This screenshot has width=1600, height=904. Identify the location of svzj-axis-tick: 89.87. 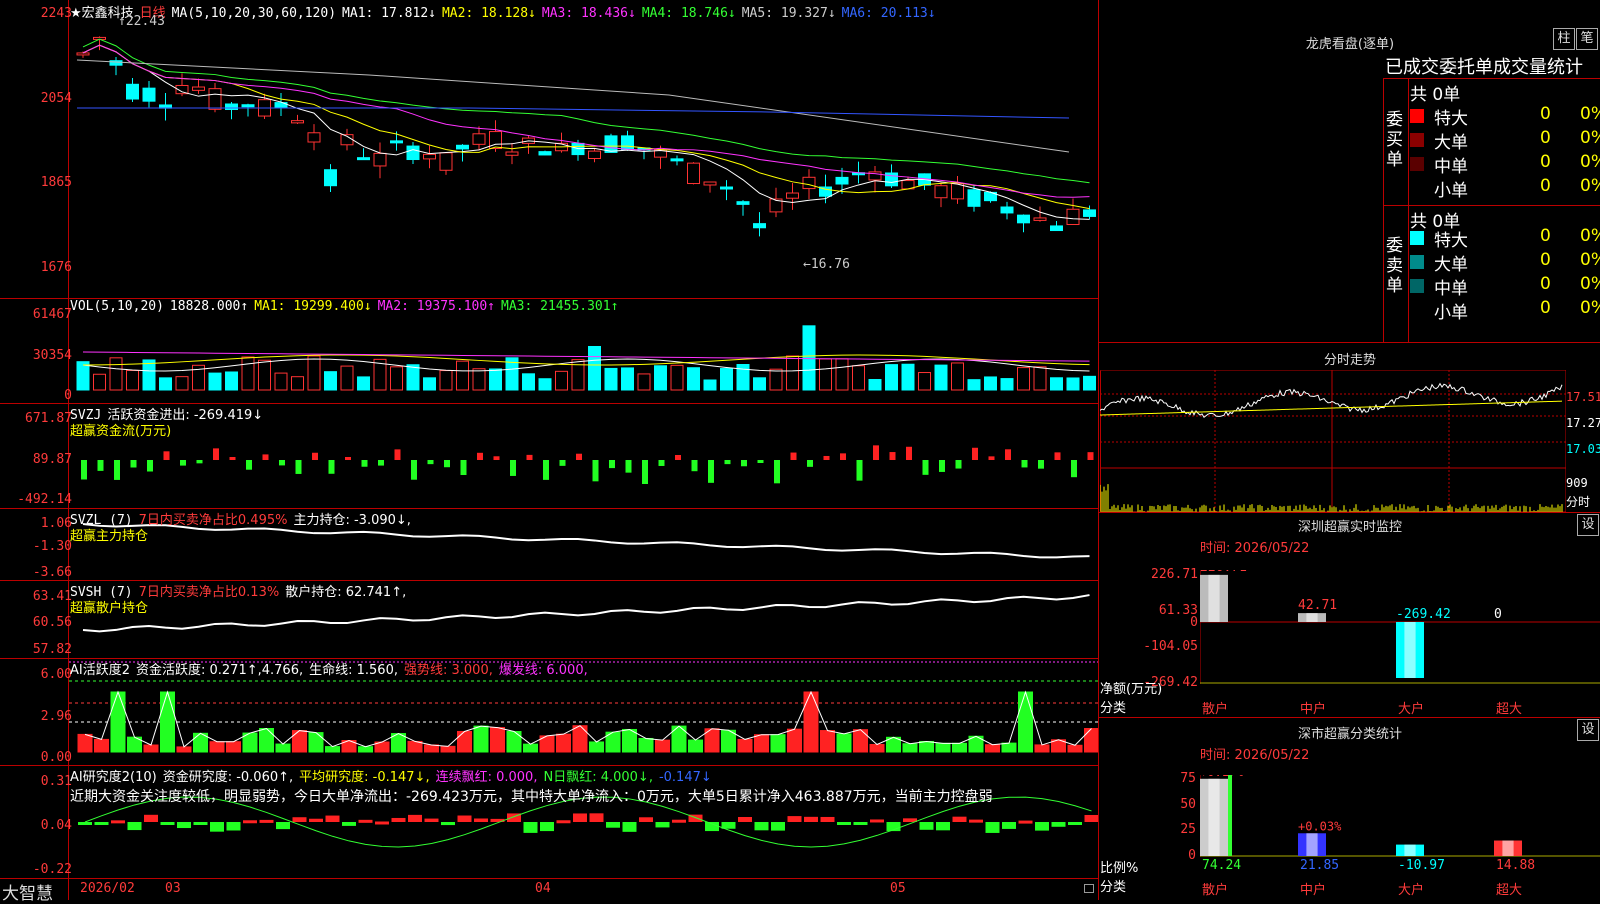
(52, 459).